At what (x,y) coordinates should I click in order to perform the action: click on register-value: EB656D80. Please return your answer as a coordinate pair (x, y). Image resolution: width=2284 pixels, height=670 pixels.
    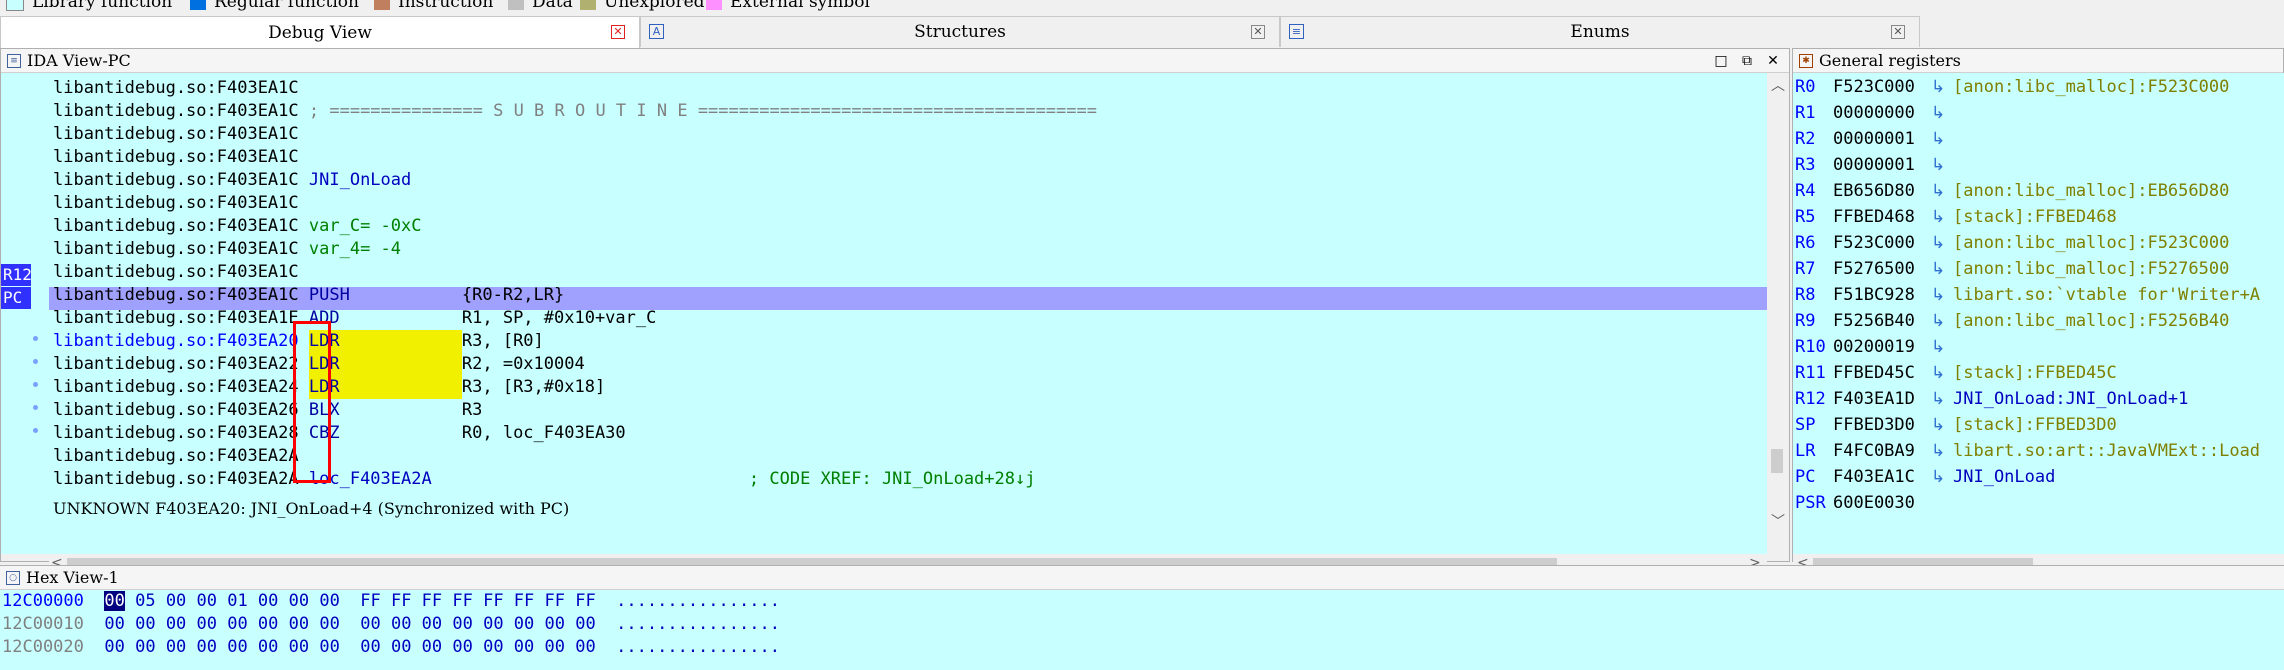
    Looking at the image, I should click on (1874, 191).